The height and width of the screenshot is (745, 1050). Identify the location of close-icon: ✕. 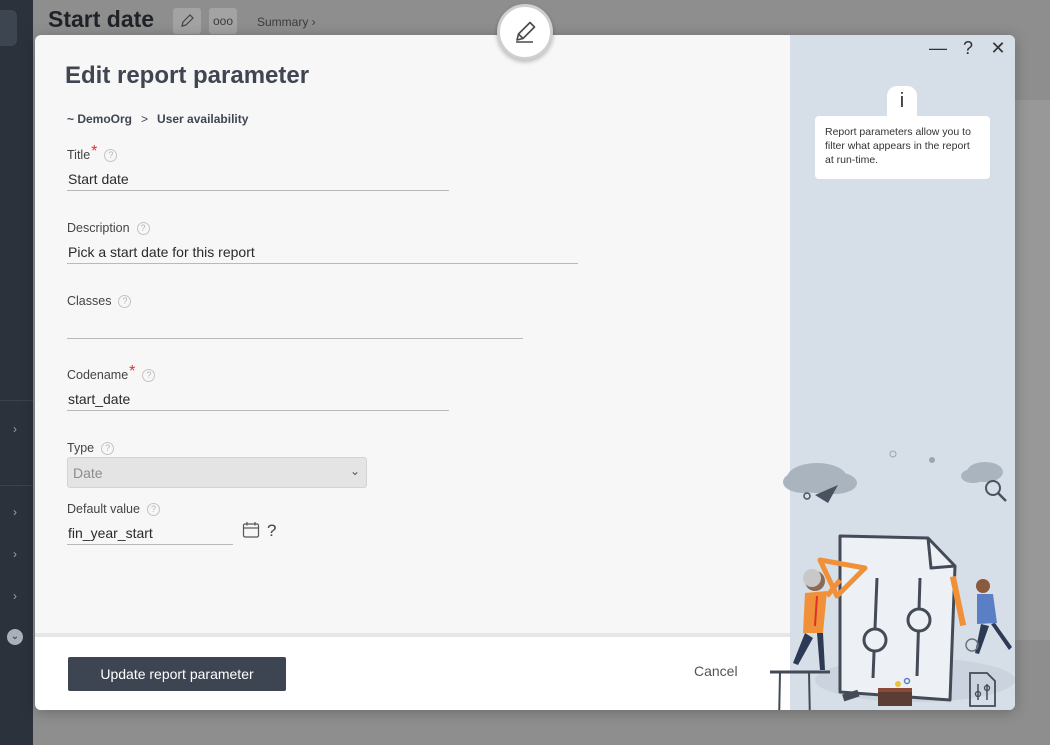
(998, 48).